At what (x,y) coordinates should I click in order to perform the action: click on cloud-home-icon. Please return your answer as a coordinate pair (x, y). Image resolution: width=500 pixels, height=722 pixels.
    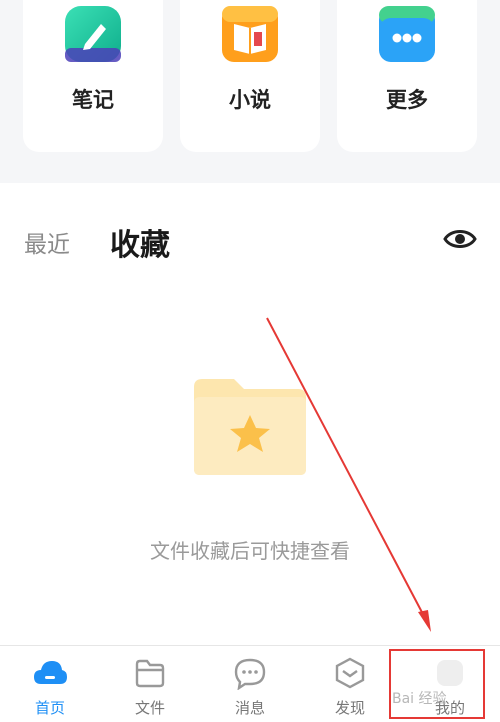
    Looking at the image, I should click on (50, 672).